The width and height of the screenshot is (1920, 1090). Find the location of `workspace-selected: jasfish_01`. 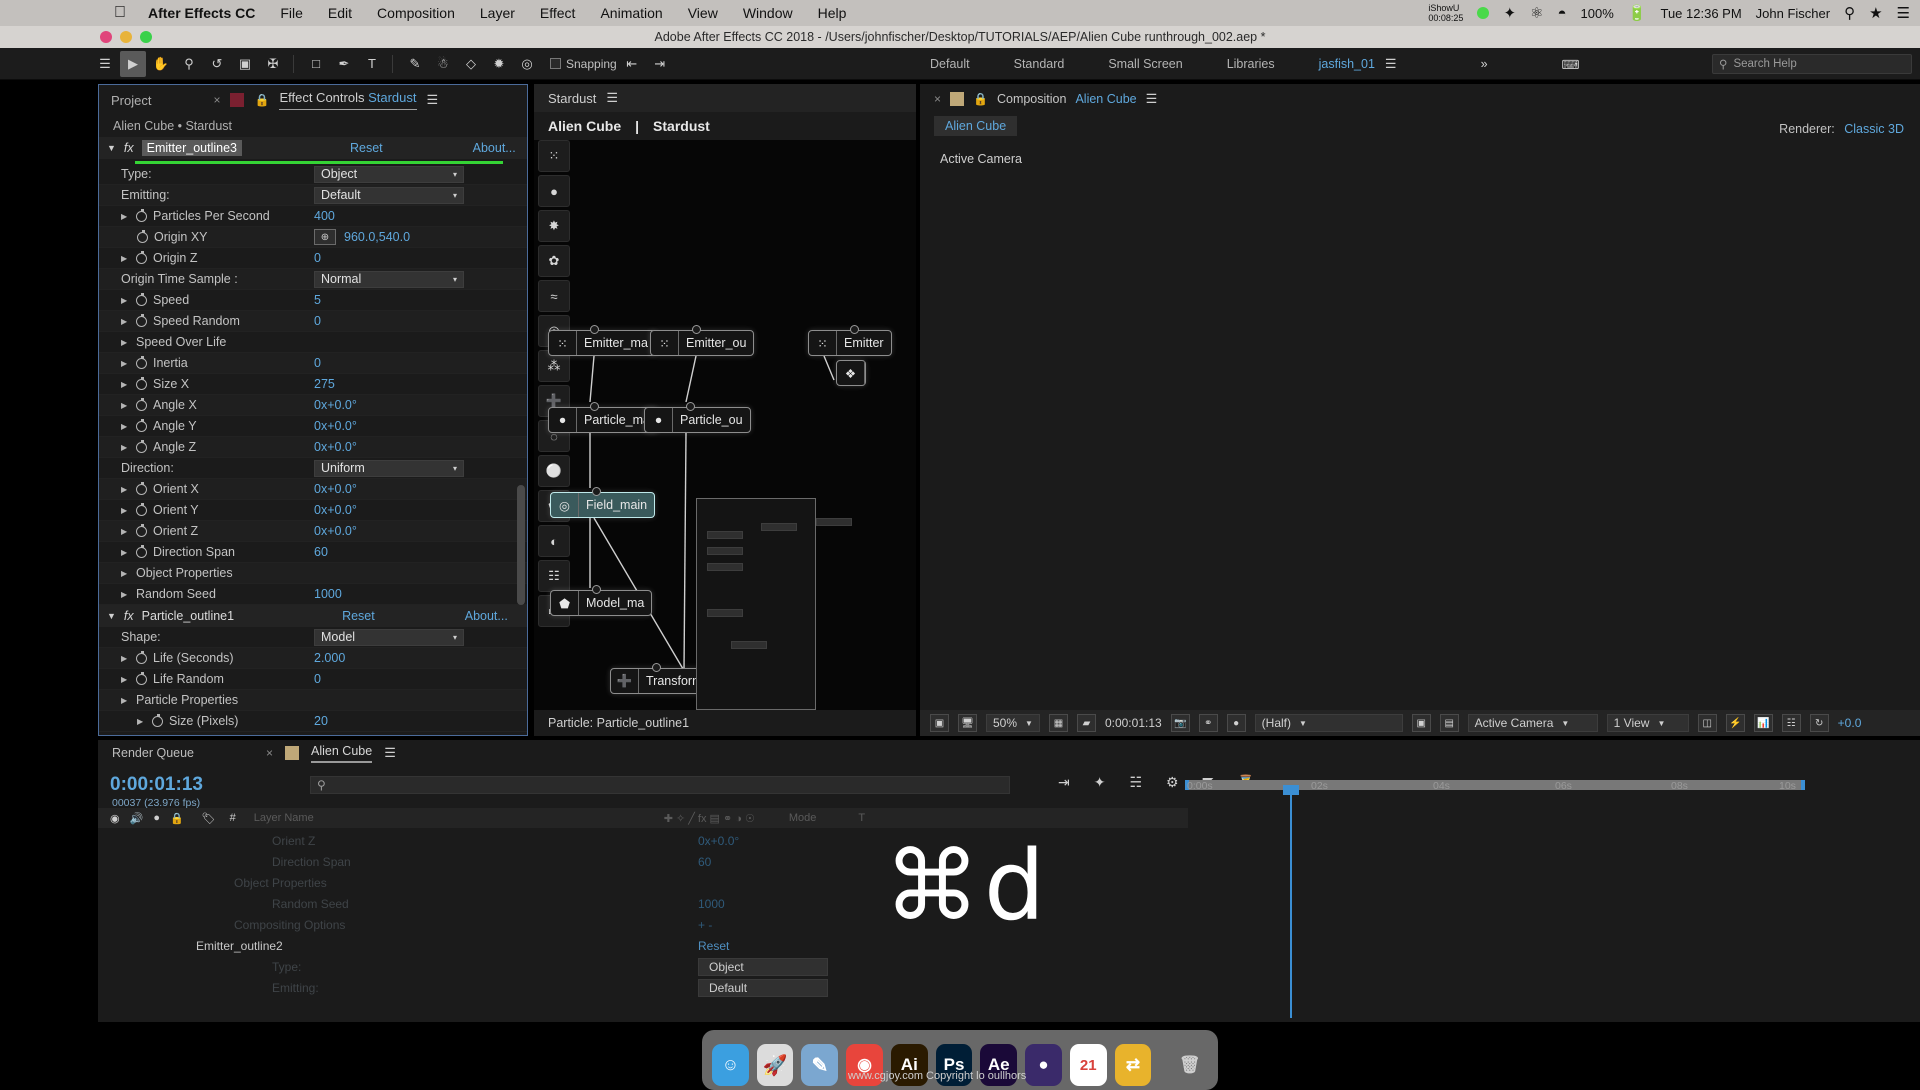

workspace-selected: jasfish_01 is located at coordinates (1347, 64).